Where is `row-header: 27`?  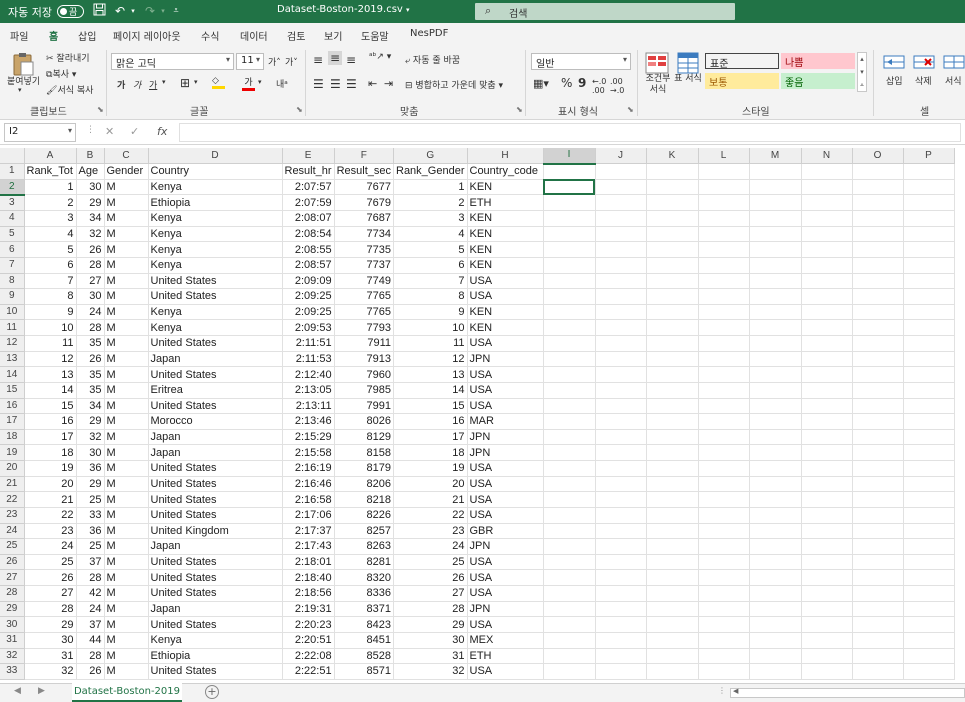
row-header: 27 is located at coordinates (12, 577).